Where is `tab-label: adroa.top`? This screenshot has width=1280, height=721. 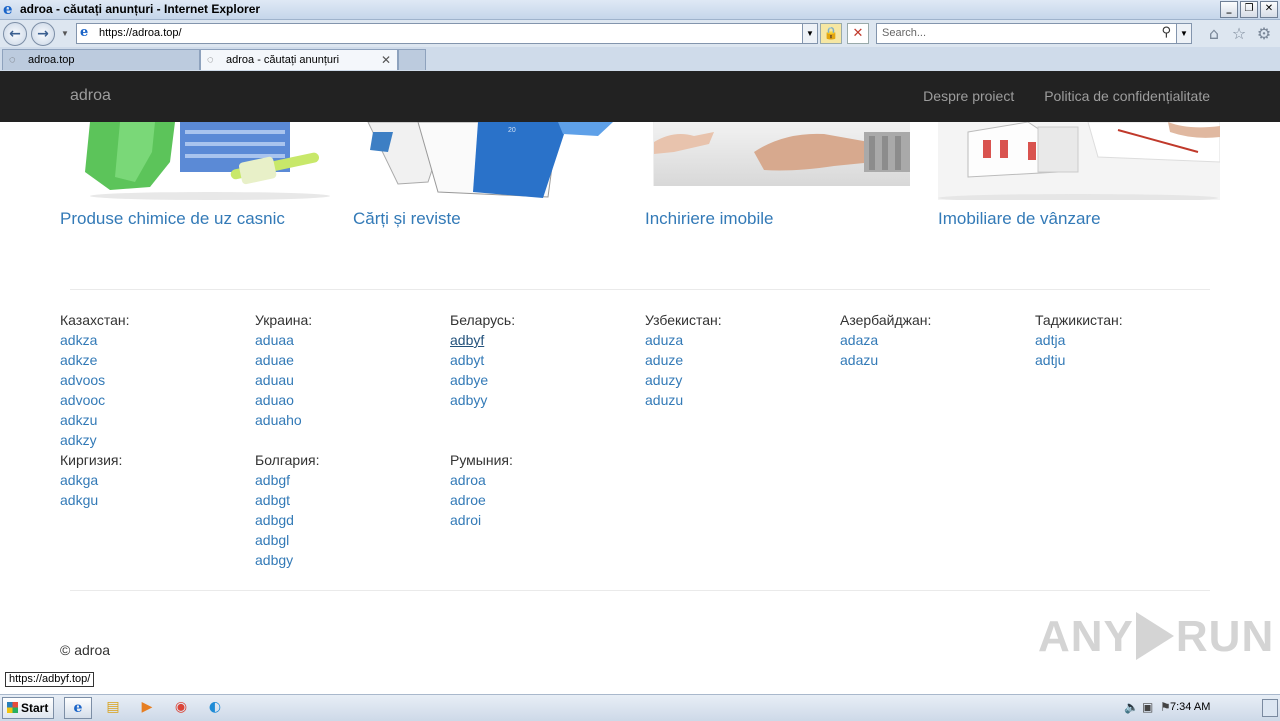
tab-label: adroa.top is located at coordinates (51, 60).